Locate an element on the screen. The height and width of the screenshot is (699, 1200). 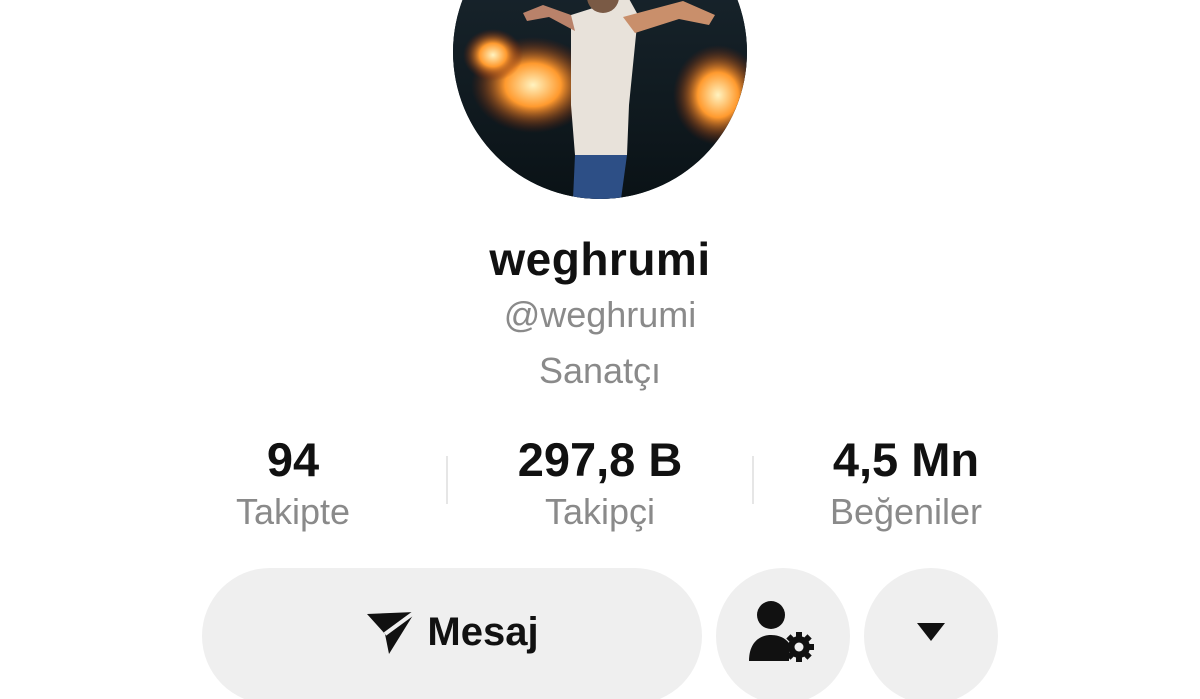
stat-following: 94 Takipte is located at coordinates (293, 482).